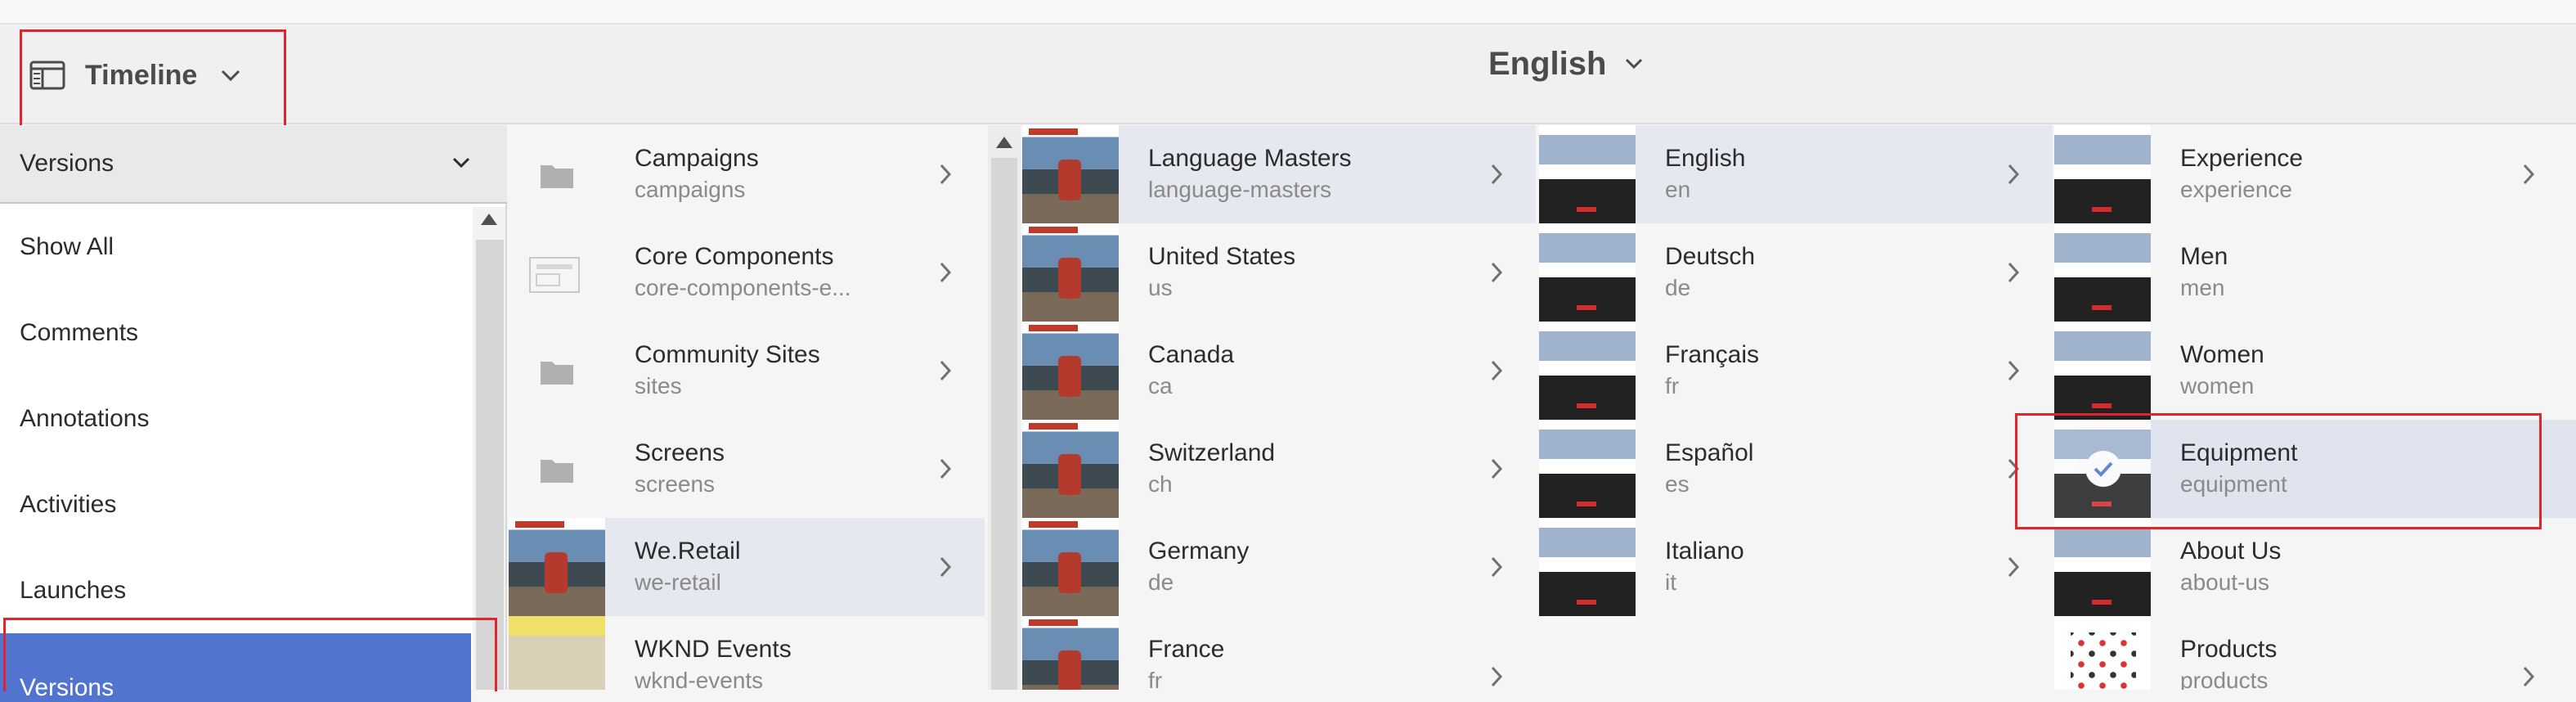 Image resolution: width=2576 pixels, height=702 pixels. What do you see at coordinates (1279, 567) in the screenshot?
I see `list-item-germany: Germany de` at bounding box center [1279, 567].